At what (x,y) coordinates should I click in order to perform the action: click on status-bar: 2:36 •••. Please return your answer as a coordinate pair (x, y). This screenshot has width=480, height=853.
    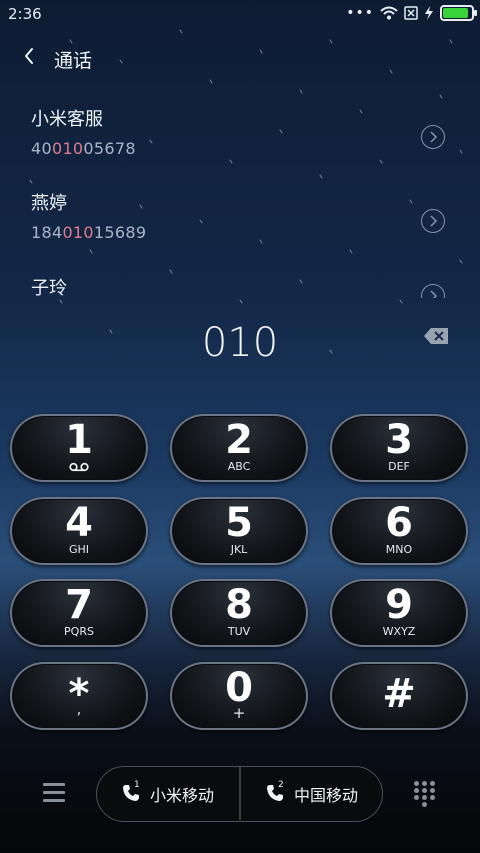
    Looking at the image, I should click on (240, 14).